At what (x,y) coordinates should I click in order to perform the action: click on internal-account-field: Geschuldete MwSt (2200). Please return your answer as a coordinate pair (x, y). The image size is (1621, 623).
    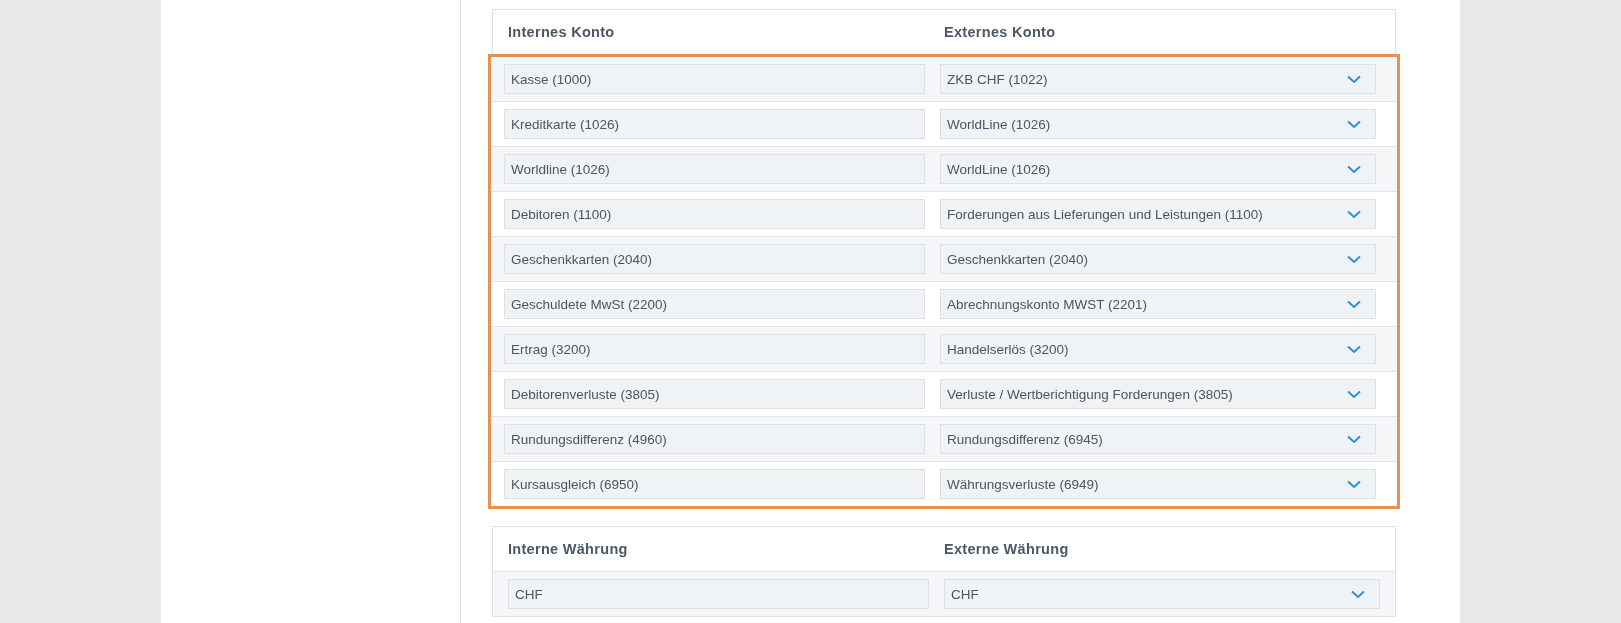
    Looking at the image, I should click on (714, 304).